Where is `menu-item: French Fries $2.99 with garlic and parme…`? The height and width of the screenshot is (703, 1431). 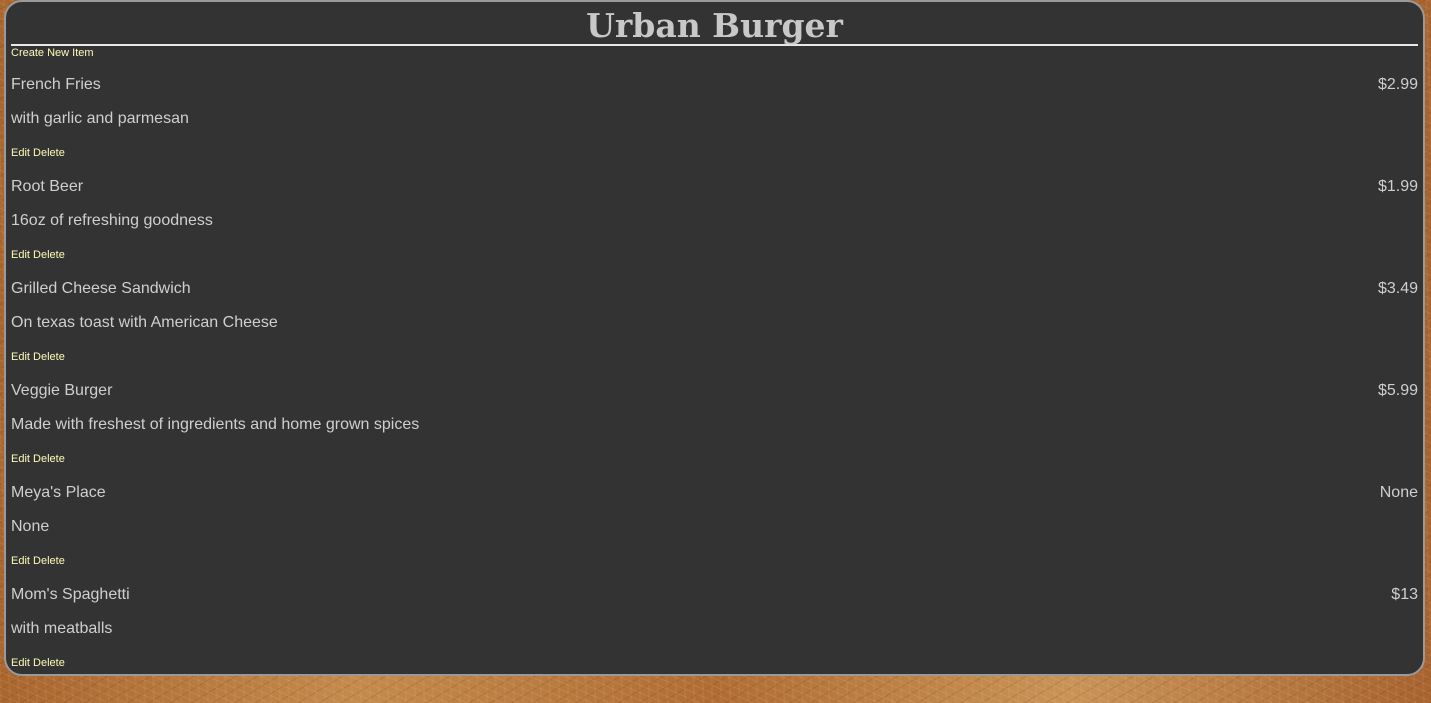
menu-item: French Fries $2.99 with garlic and parme… is located at coordinates (714, 119).